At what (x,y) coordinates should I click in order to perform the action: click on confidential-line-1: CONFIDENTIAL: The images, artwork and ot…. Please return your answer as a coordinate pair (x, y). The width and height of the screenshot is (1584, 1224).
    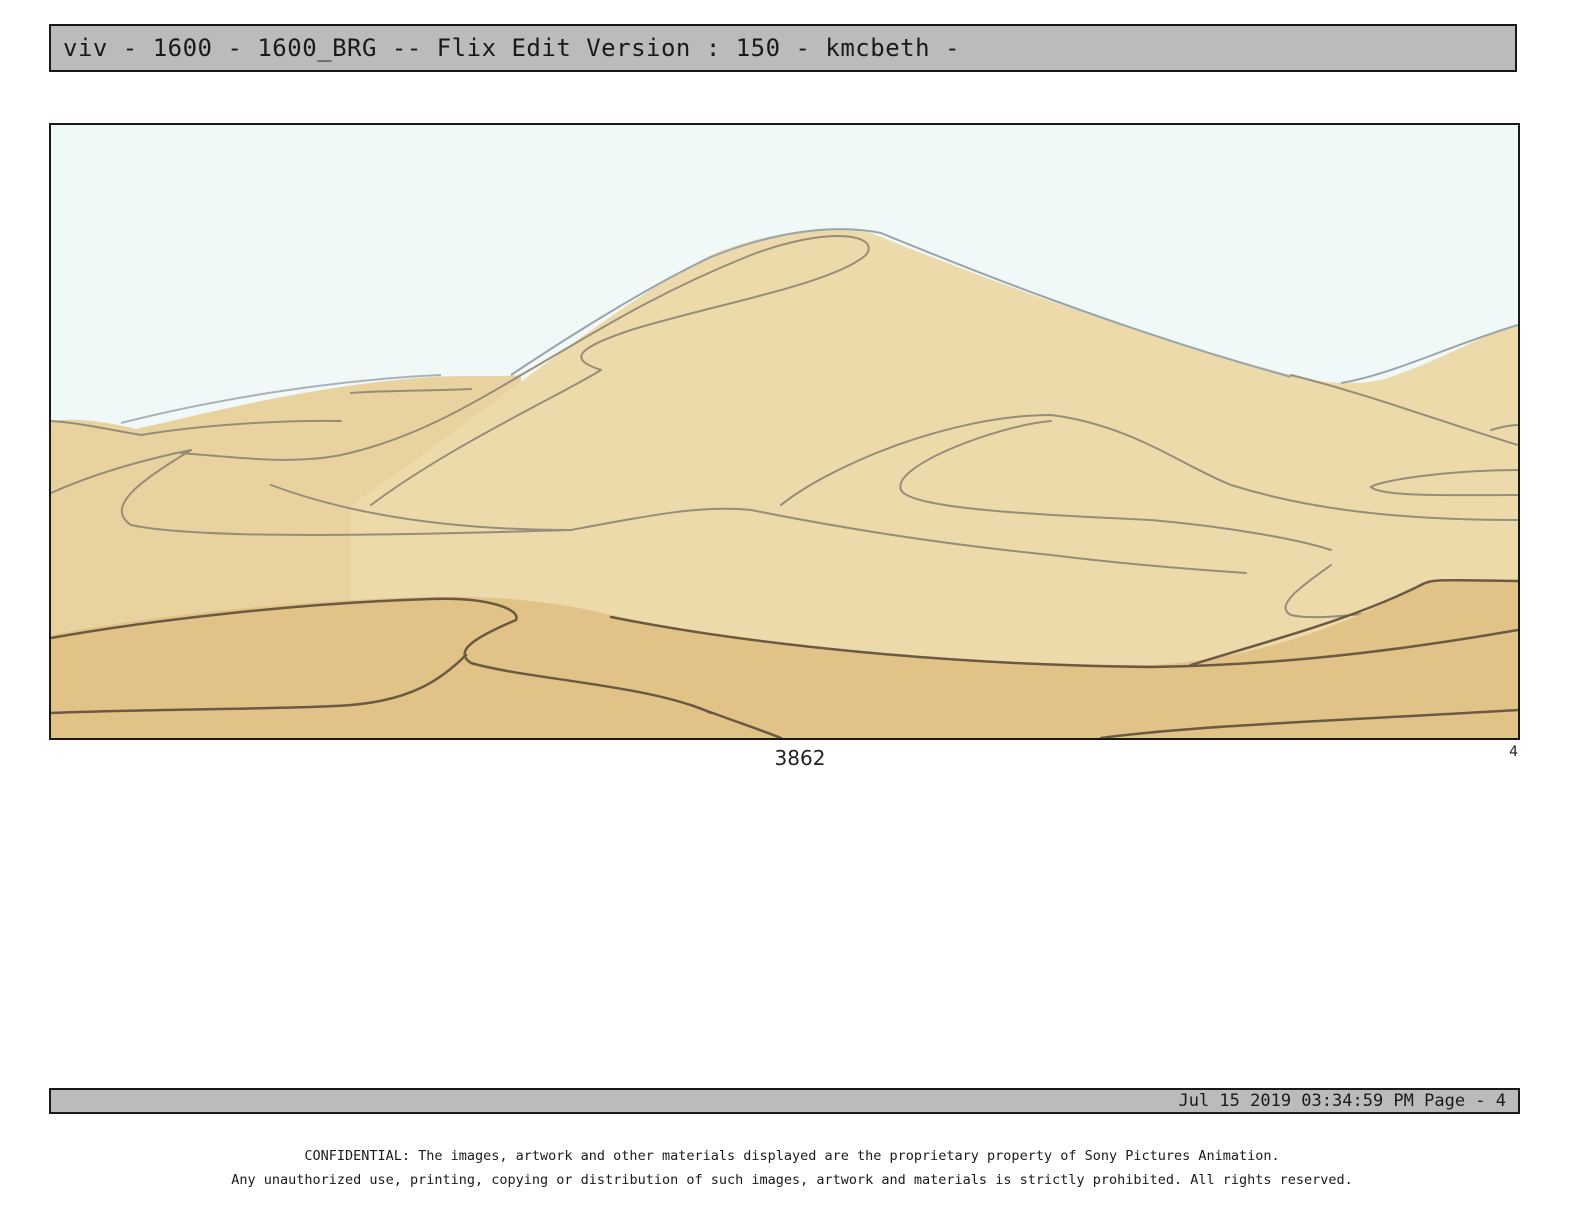
    Looking at the image, I should click on (792, 1156).